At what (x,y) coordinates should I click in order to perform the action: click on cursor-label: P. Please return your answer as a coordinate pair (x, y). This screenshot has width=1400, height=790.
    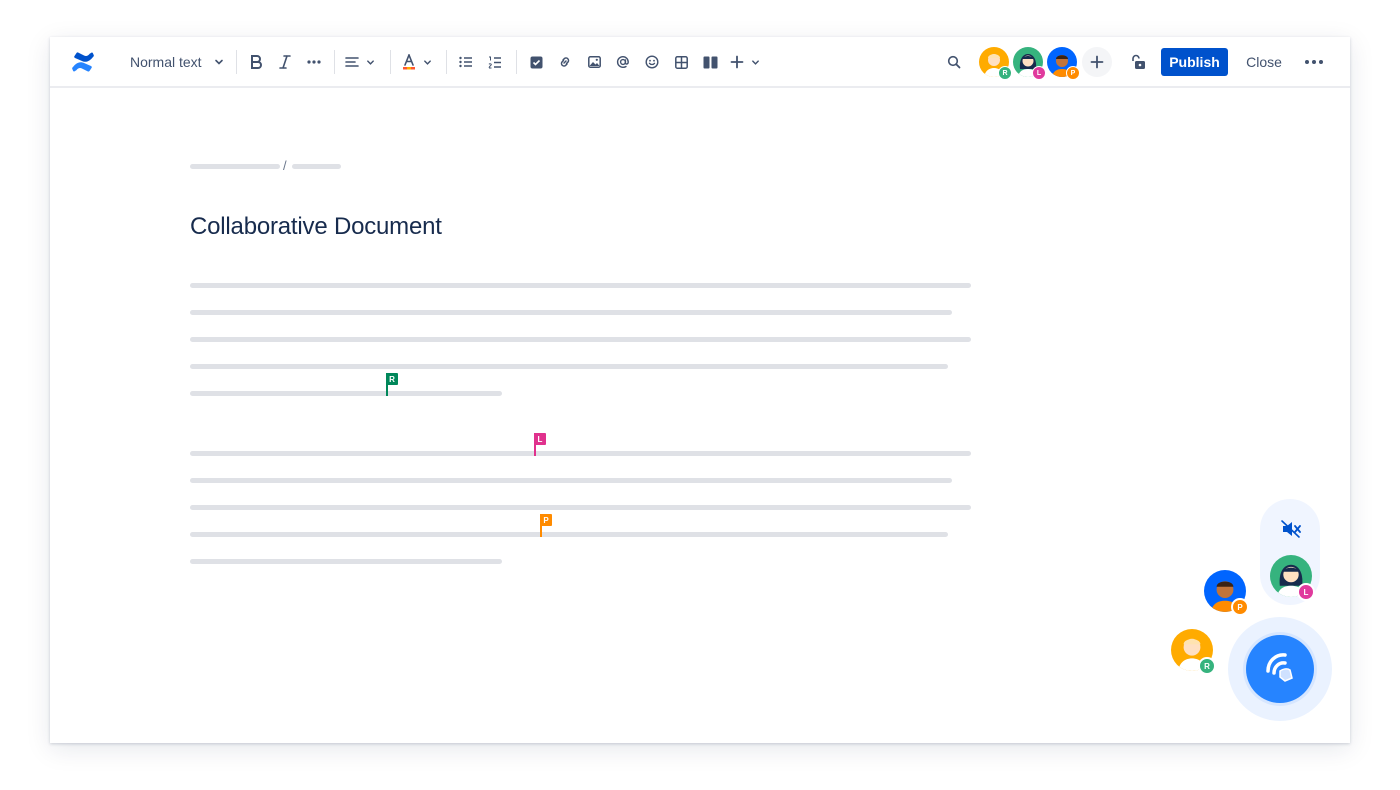
    Looking at the image, I should click on (546, 520).